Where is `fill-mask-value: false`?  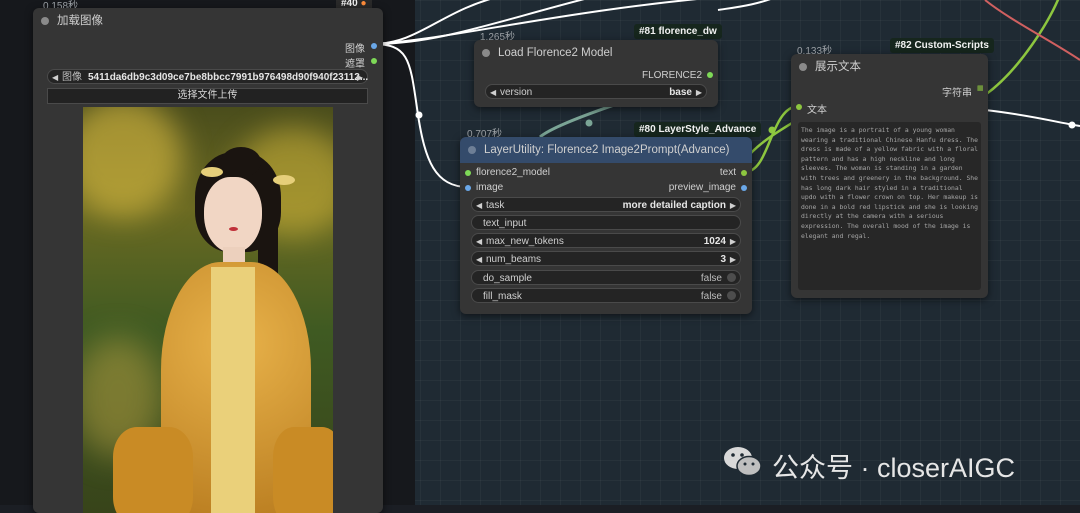
fill-mask-value: false is located at coordinates (711, 296).